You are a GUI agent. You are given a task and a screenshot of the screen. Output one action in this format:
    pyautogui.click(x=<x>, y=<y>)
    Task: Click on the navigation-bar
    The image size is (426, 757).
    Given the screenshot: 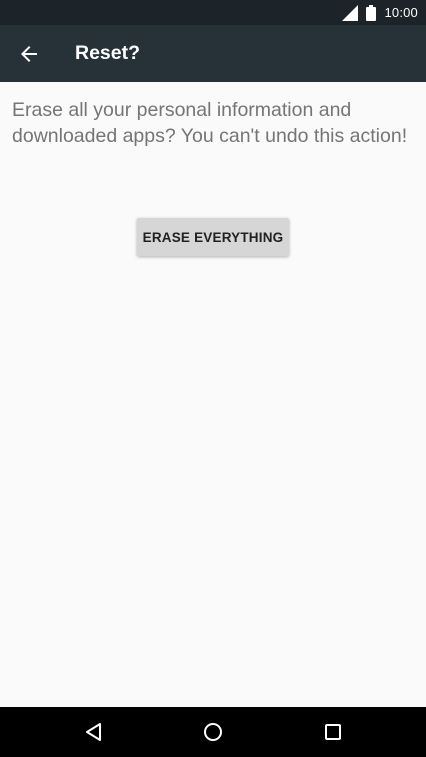 What is the action you would take?
    pyautogui.click(x=213, y=732)
    